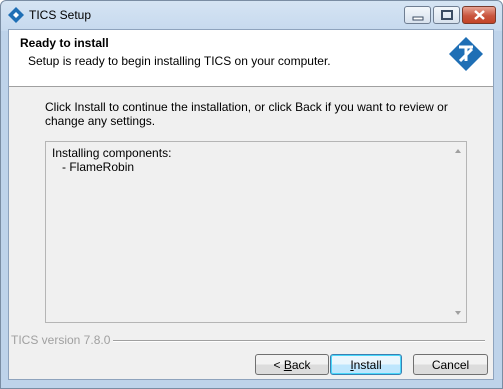  What do you see at coordinates (112, 153) in the screenshot?
I see `memo-heading: Installing components:` at bounding box center [112, 153].